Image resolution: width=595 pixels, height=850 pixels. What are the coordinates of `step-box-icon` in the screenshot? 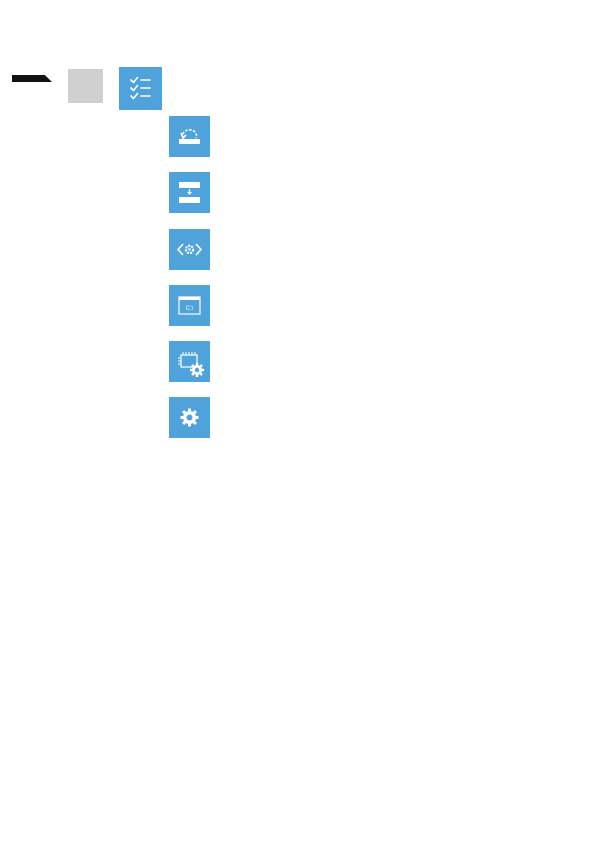 It's located at (85, 86).